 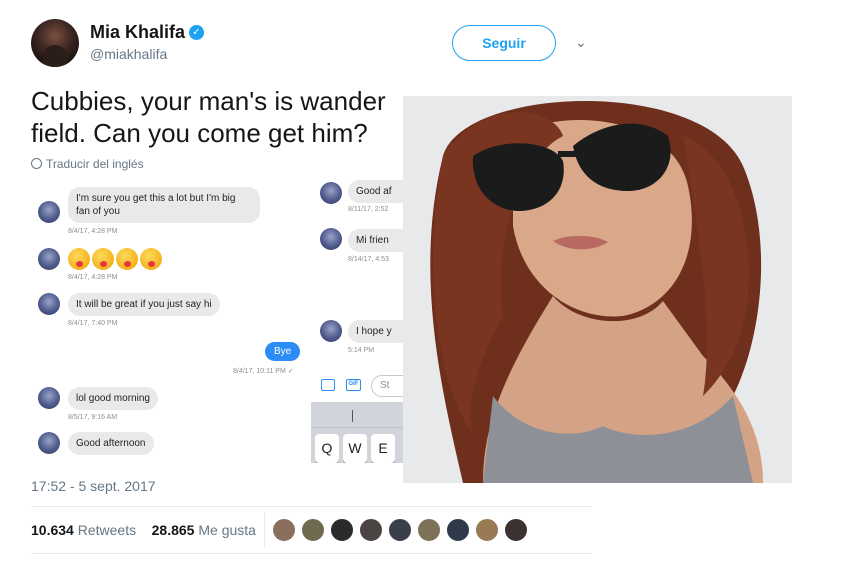 I want to click on stats-divider, so click(x=264, y=530).